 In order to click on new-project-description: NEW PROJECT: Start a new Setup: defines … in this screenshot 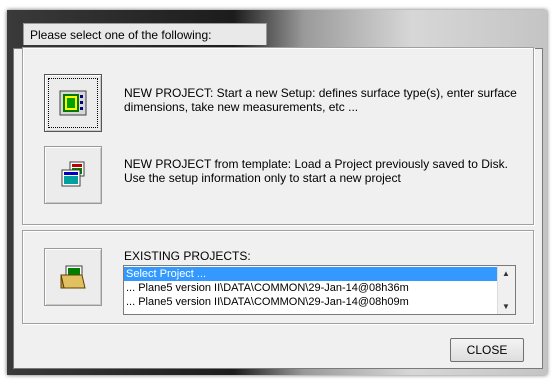, I will do `click(320, 100)`.